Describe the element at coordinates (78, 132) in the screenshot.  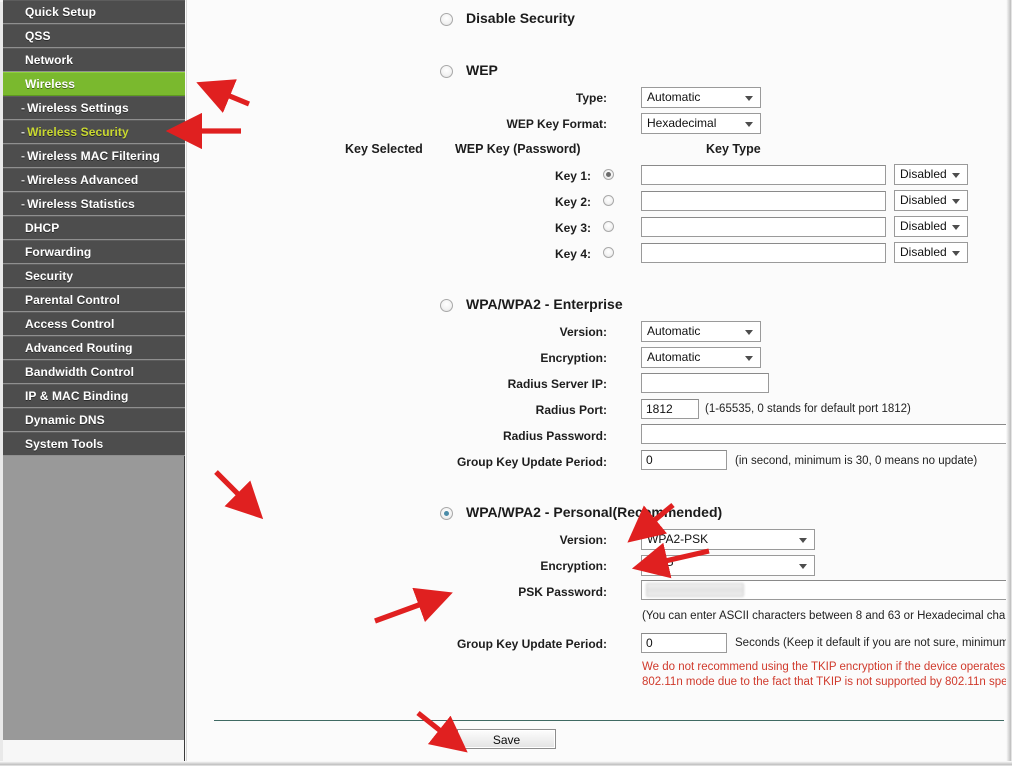
I see `sidebar-item-label: Wireless Security` at that location.